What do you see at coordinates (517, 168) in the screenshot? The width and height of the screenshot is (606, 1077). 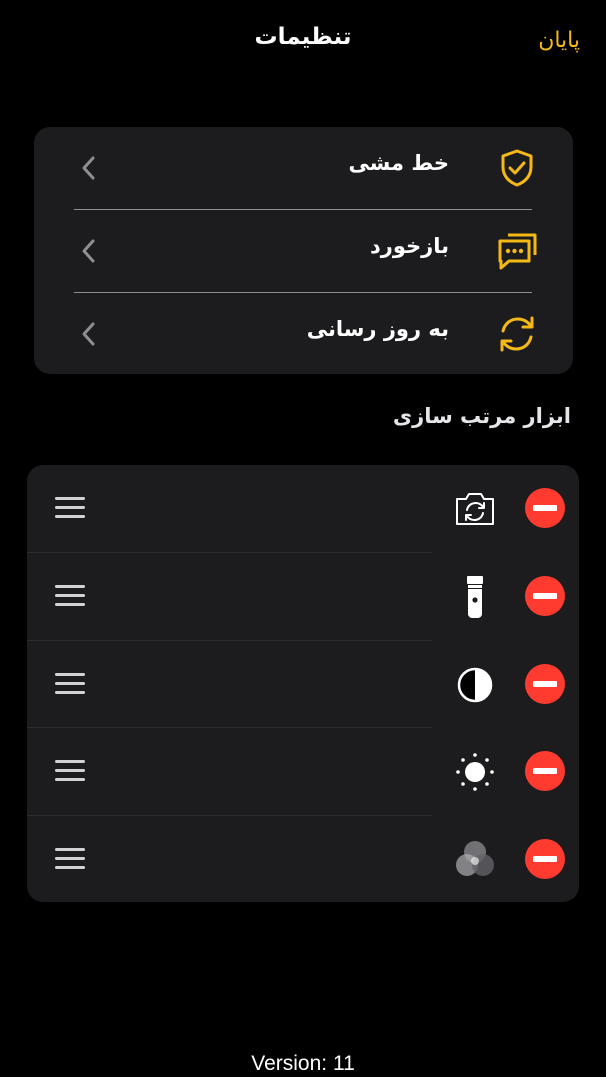 I see `shield-check-icon` at bounding box center [517, 168].